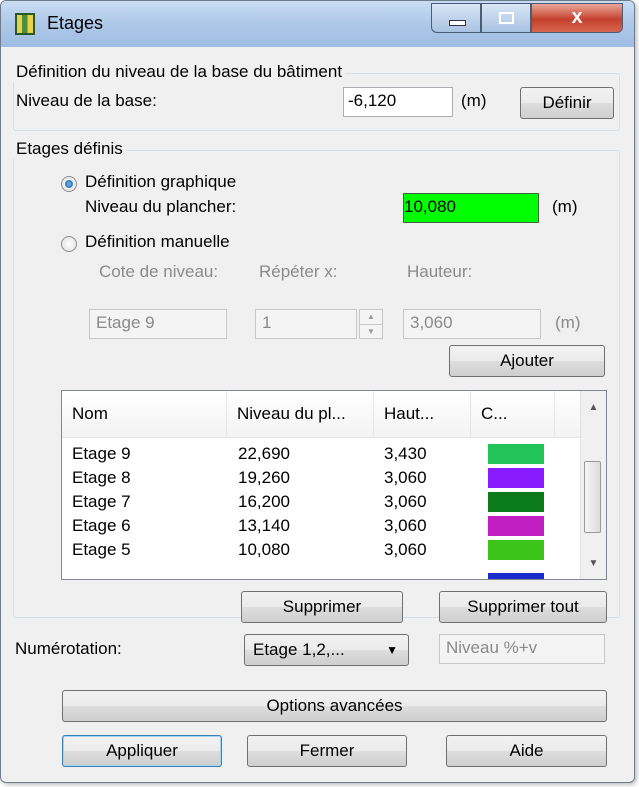 The image size is (639, 787). I want to click on row-level: 22,690, so click(264, 453).